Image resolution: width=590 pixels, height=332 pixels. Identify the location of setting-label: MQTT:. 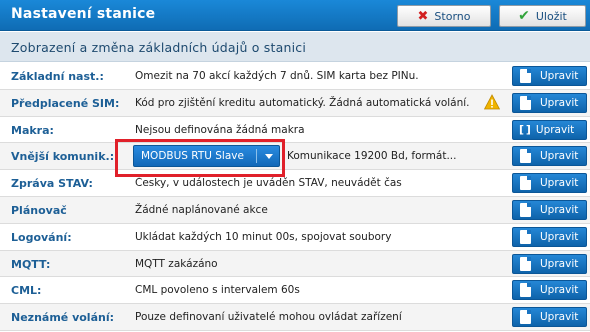
(31, 264).